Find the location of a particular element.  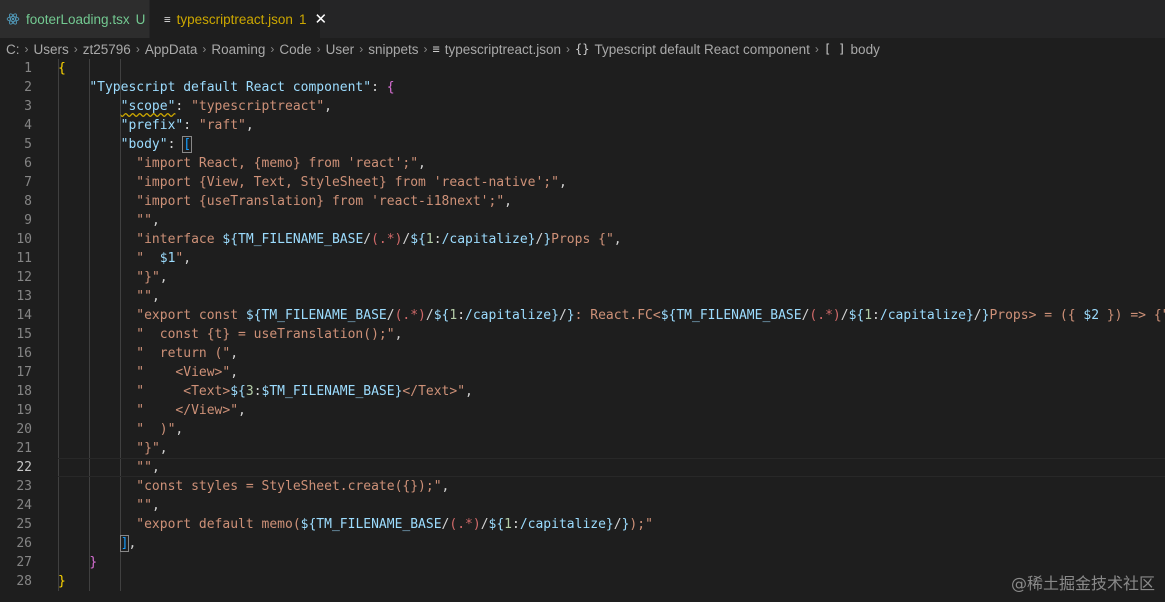

line-number: 15 is located at coordinates (24, 334).